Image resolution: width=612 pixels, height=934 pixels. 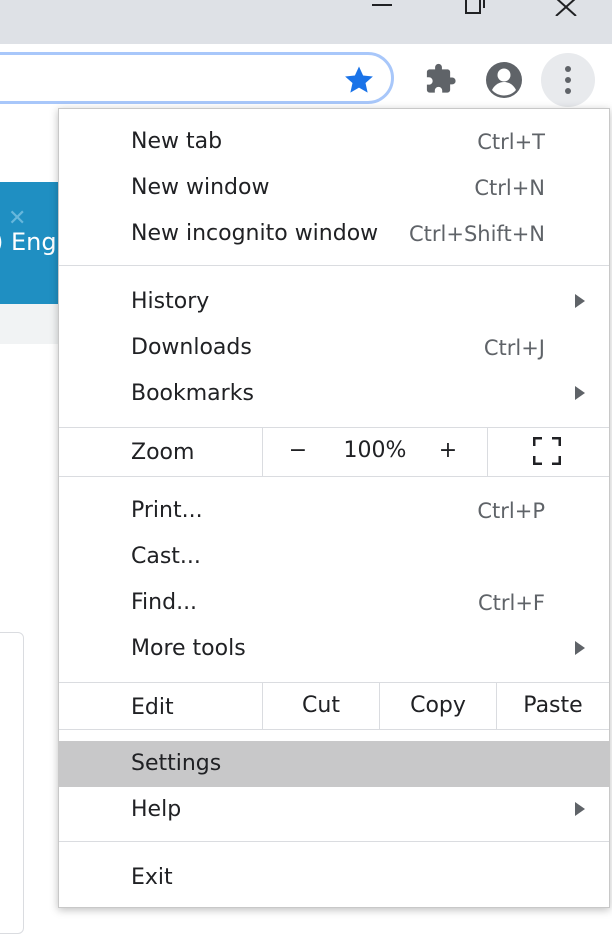 What do you see at coordinates (334, 452) in the screenshot?
I see `zoom-row: Zoom − 100% +` at bounding box center [334, 452].